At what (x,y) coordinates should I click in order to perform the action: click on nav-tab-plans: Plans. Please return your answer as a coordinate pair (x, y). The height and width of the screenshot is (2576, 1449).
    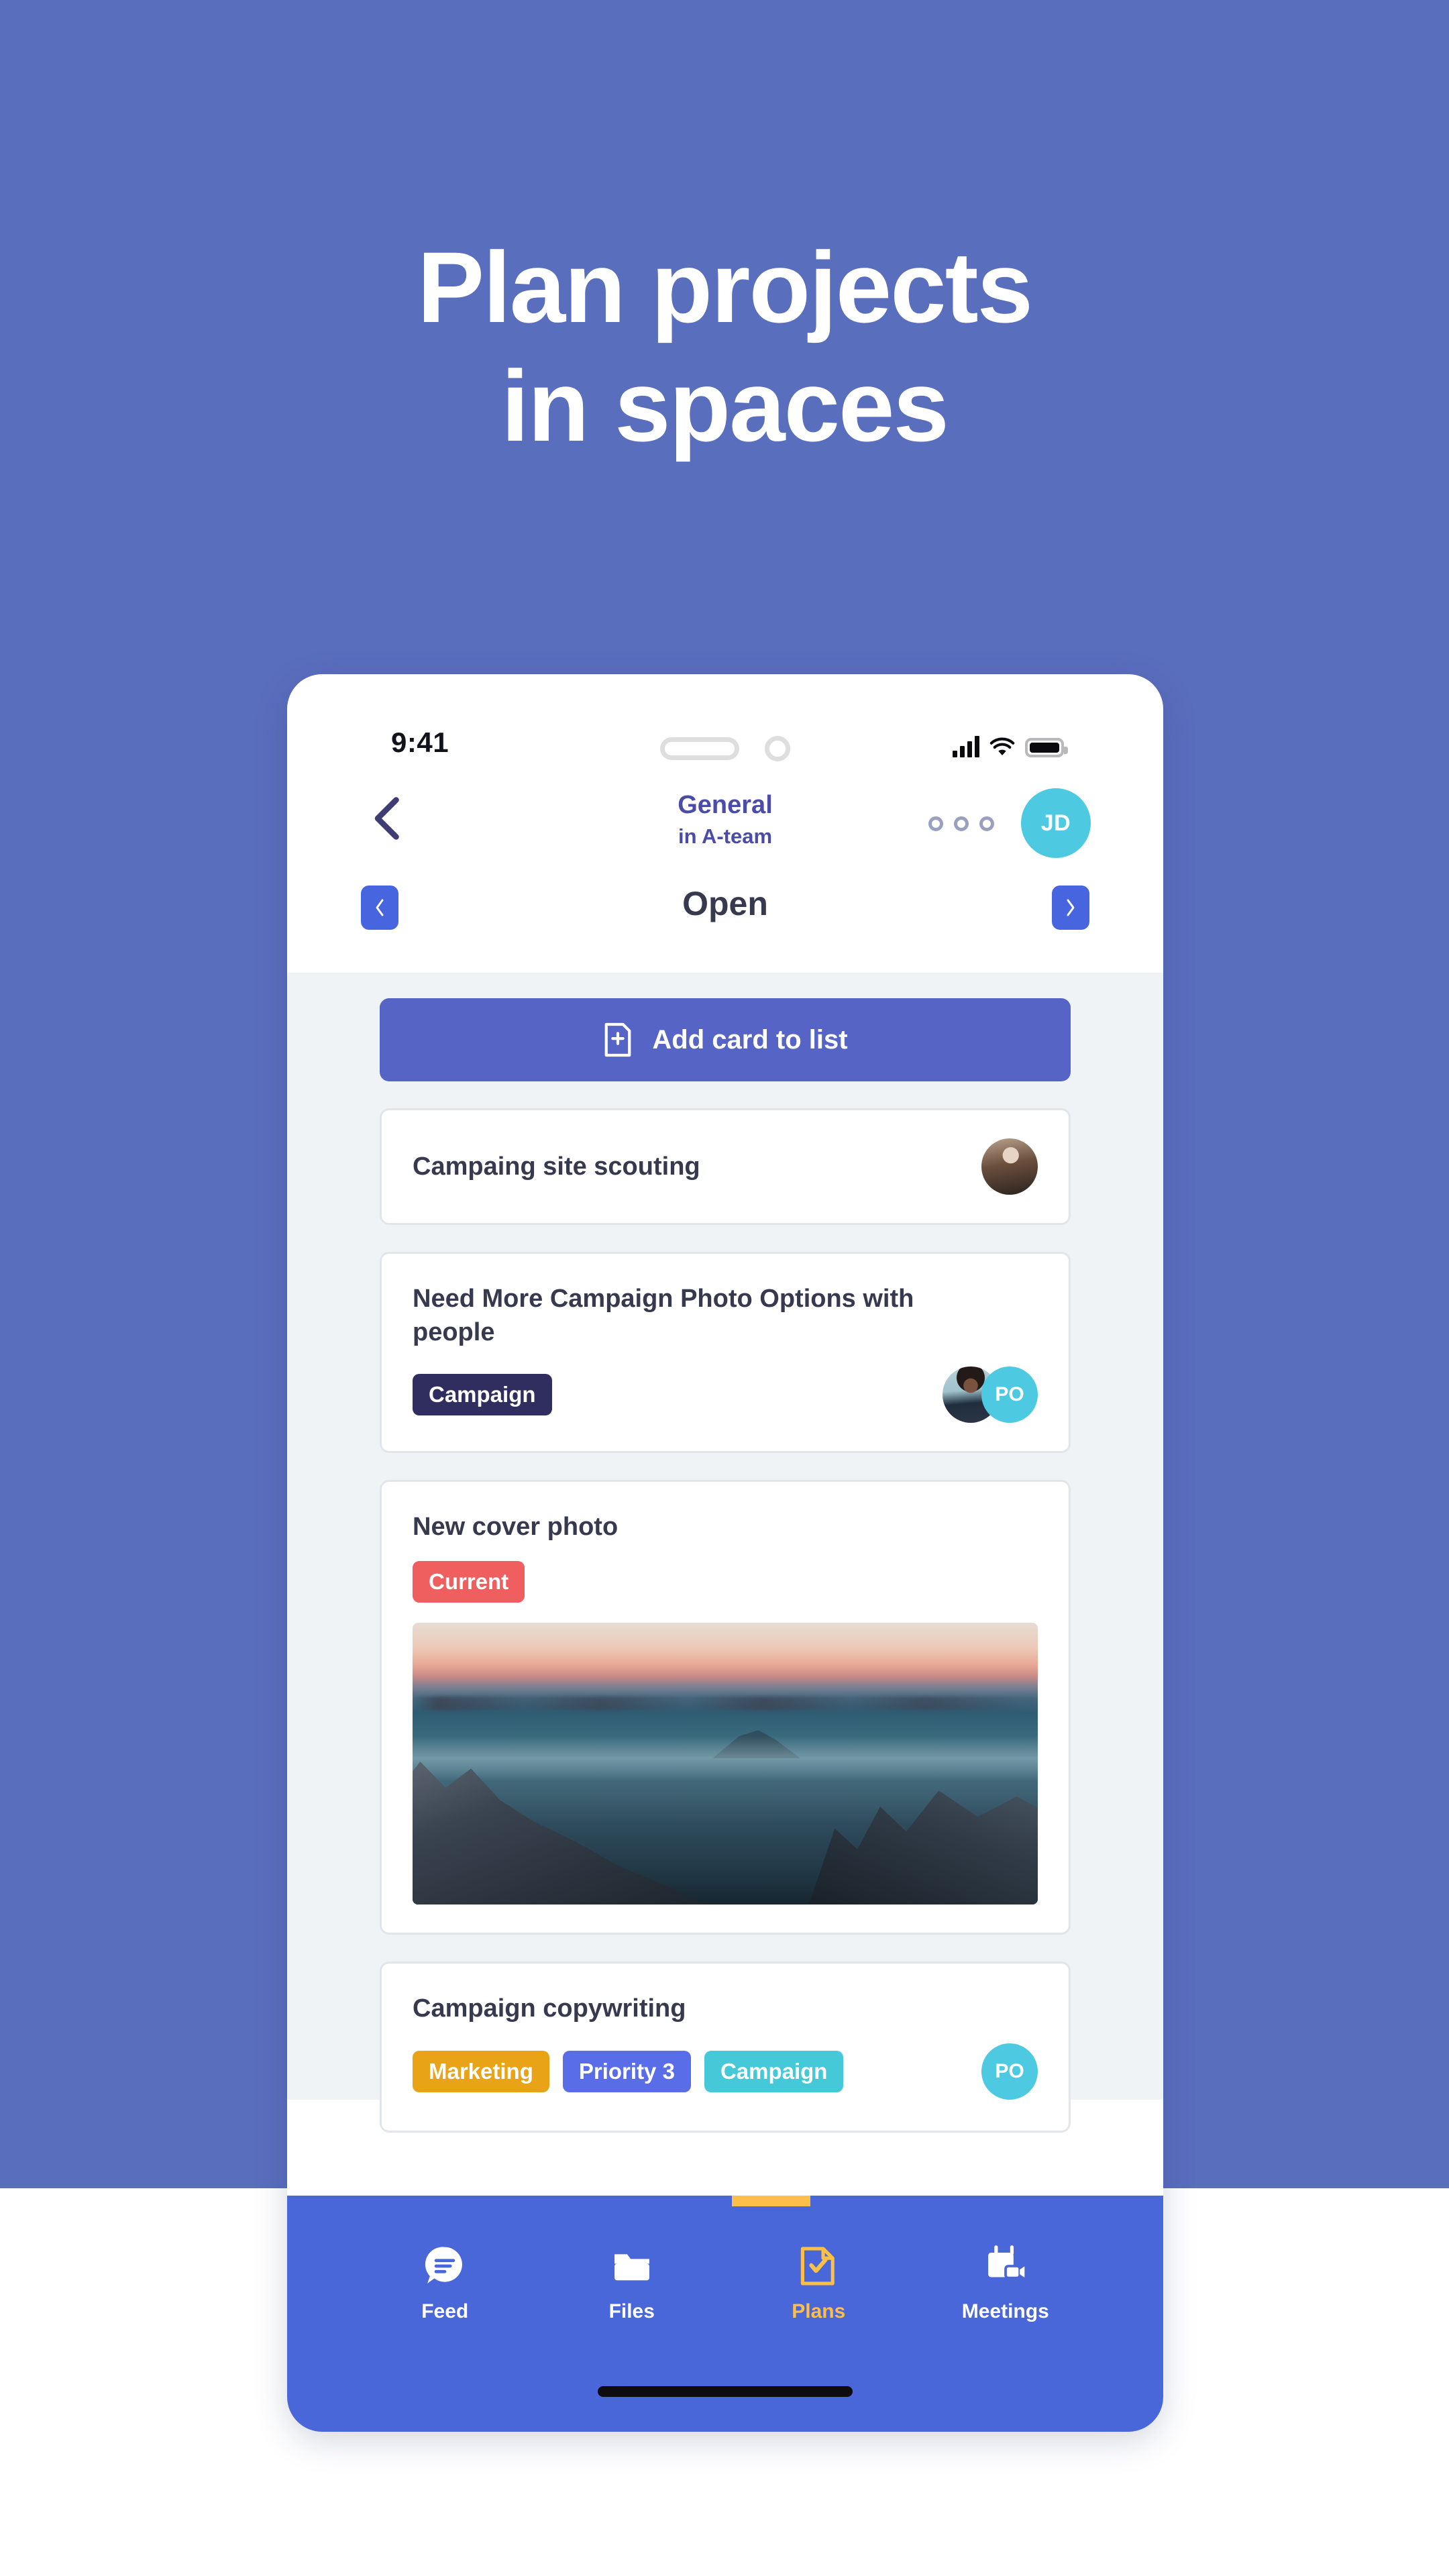
    Looking at the image, I should click on (818, 2283).